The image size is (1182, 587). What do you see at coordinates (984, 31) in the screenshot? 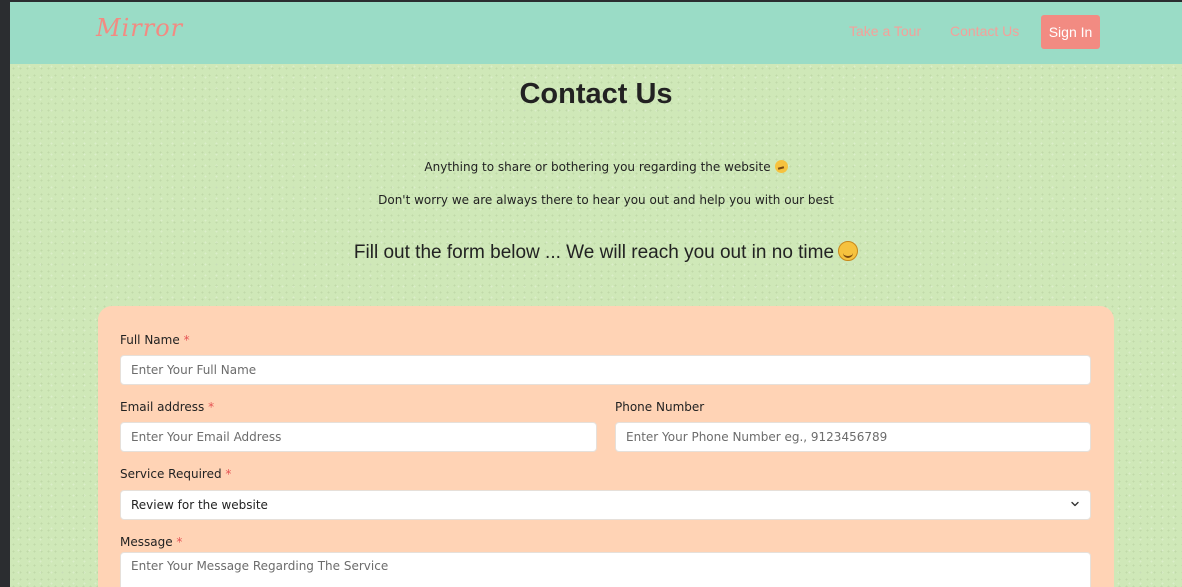
I see `nav-link-contact-us: Contact Us` at bounding box center [984, 31].